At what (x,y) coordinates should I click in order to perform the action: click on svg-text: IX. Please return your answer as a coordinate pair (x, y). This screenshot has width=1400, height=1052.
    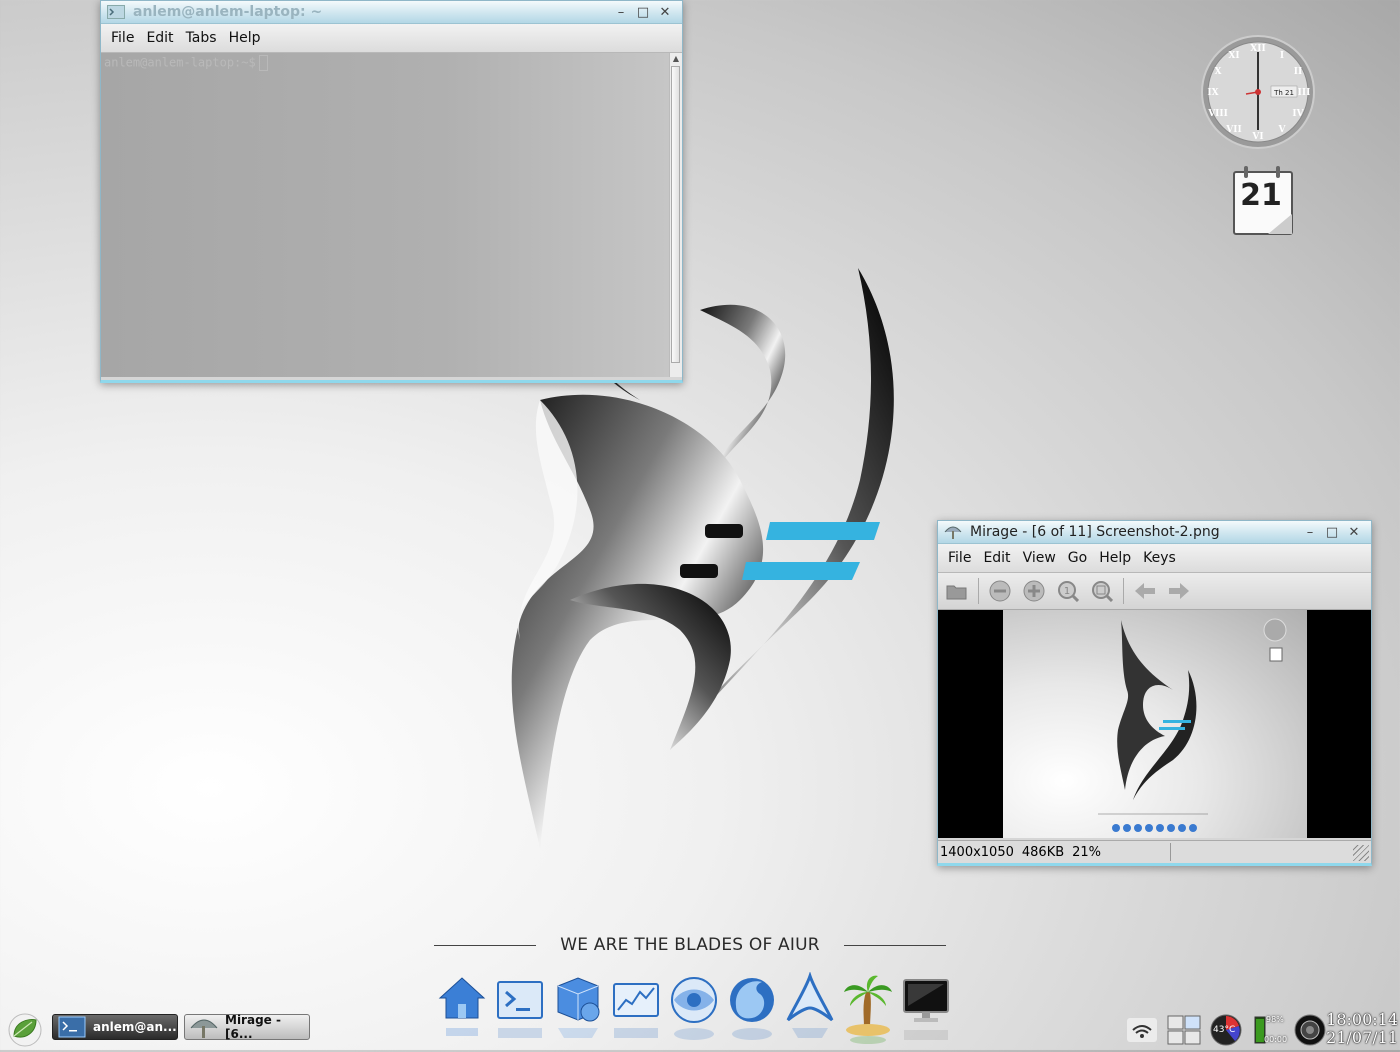
    Looking at the image, I should click on (1212, 93).